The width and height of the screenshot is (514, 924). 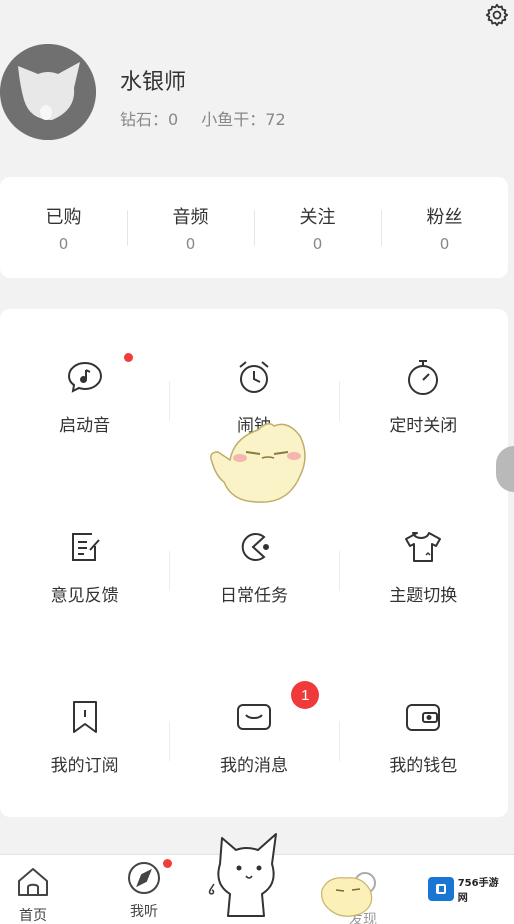 I want to click on nav-home-label: 首页, so click(x=33, y=916).